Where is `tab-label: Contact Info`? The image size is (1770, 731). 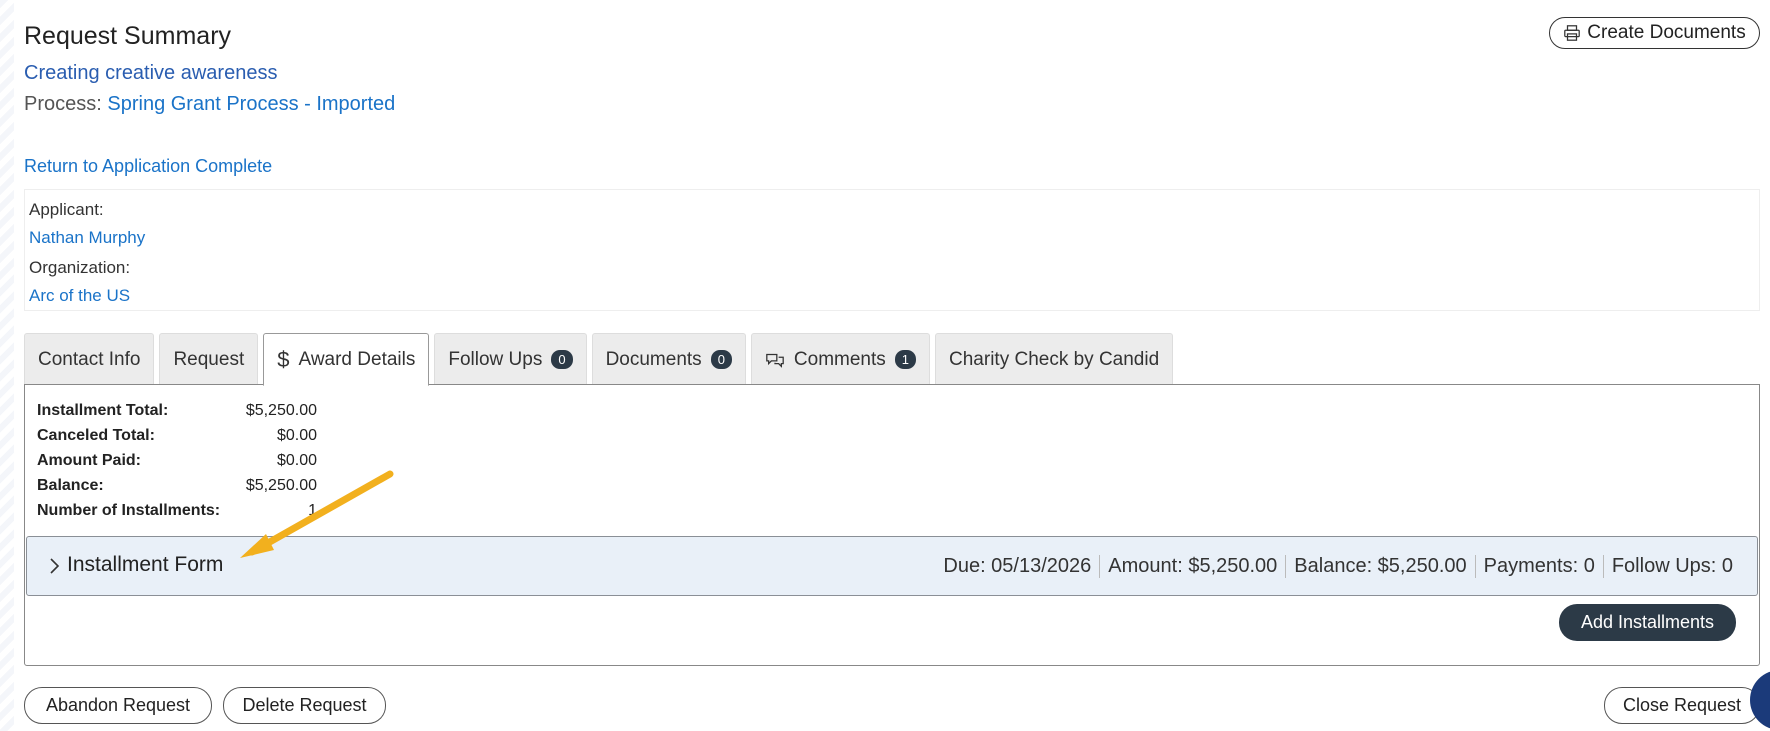 tab-label: Contact Info is located at coordinates (89, 359).